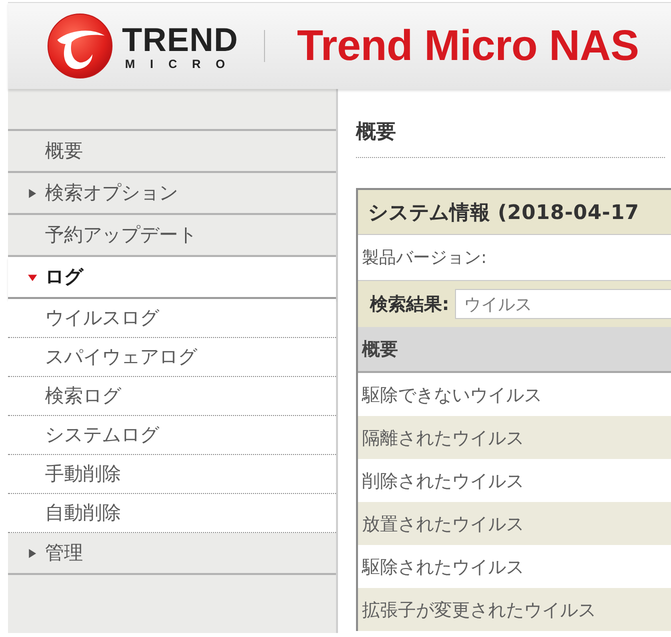 The height and width of the screenshot is (637, 671). Describe the element at coordinates (172, 474) in the screenshot. I see `nav-subitem: 手動削除` at that location.